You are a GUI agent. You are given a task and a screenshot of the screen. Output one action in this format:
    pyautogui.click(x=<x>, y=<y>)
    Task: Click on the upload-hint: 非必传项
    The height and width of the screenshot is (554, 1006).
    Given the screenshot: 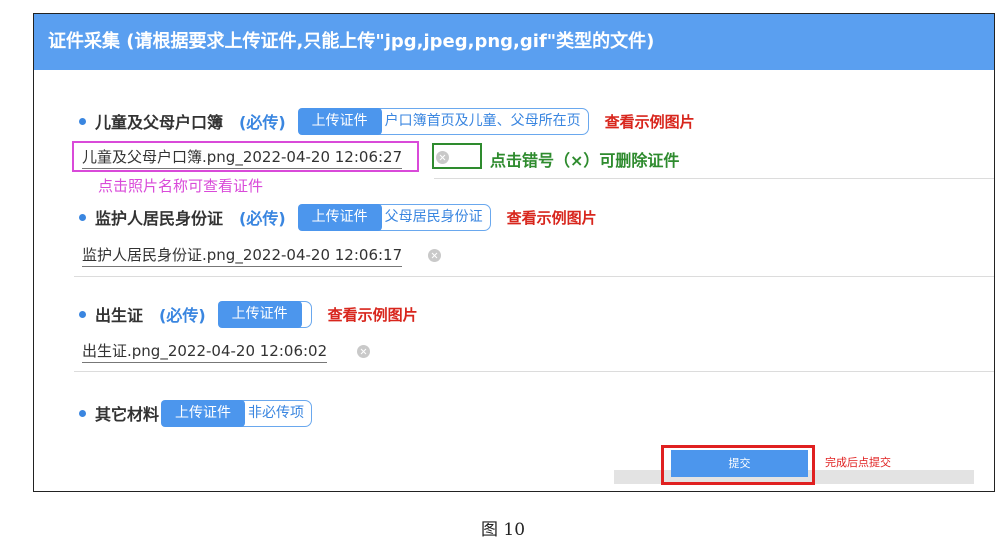 What is the action you would take?
    pyautogui.click(x=275, y=413)
    